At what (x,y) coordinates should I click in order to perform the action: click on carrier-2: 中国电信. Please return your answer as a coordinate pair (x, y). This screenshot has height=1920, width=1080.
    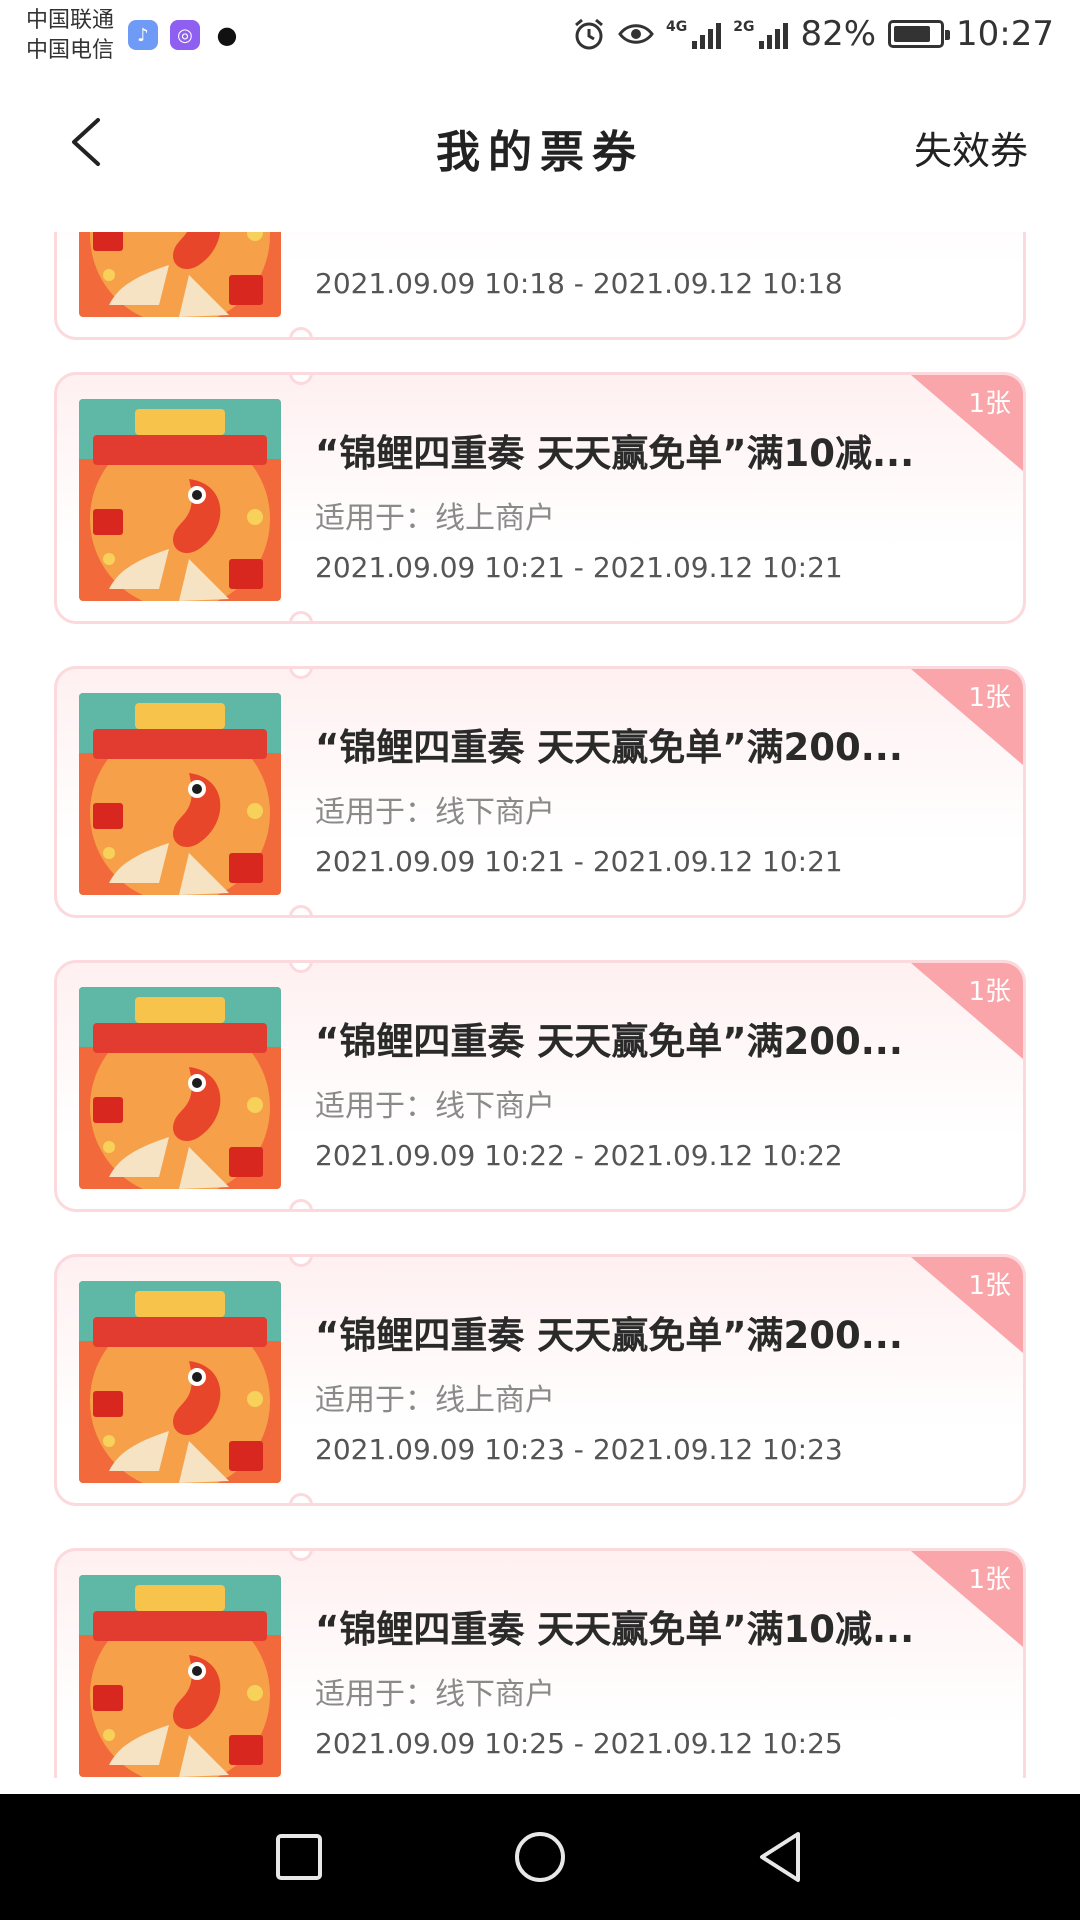
    Looking at the image, I should click on (70, 50).